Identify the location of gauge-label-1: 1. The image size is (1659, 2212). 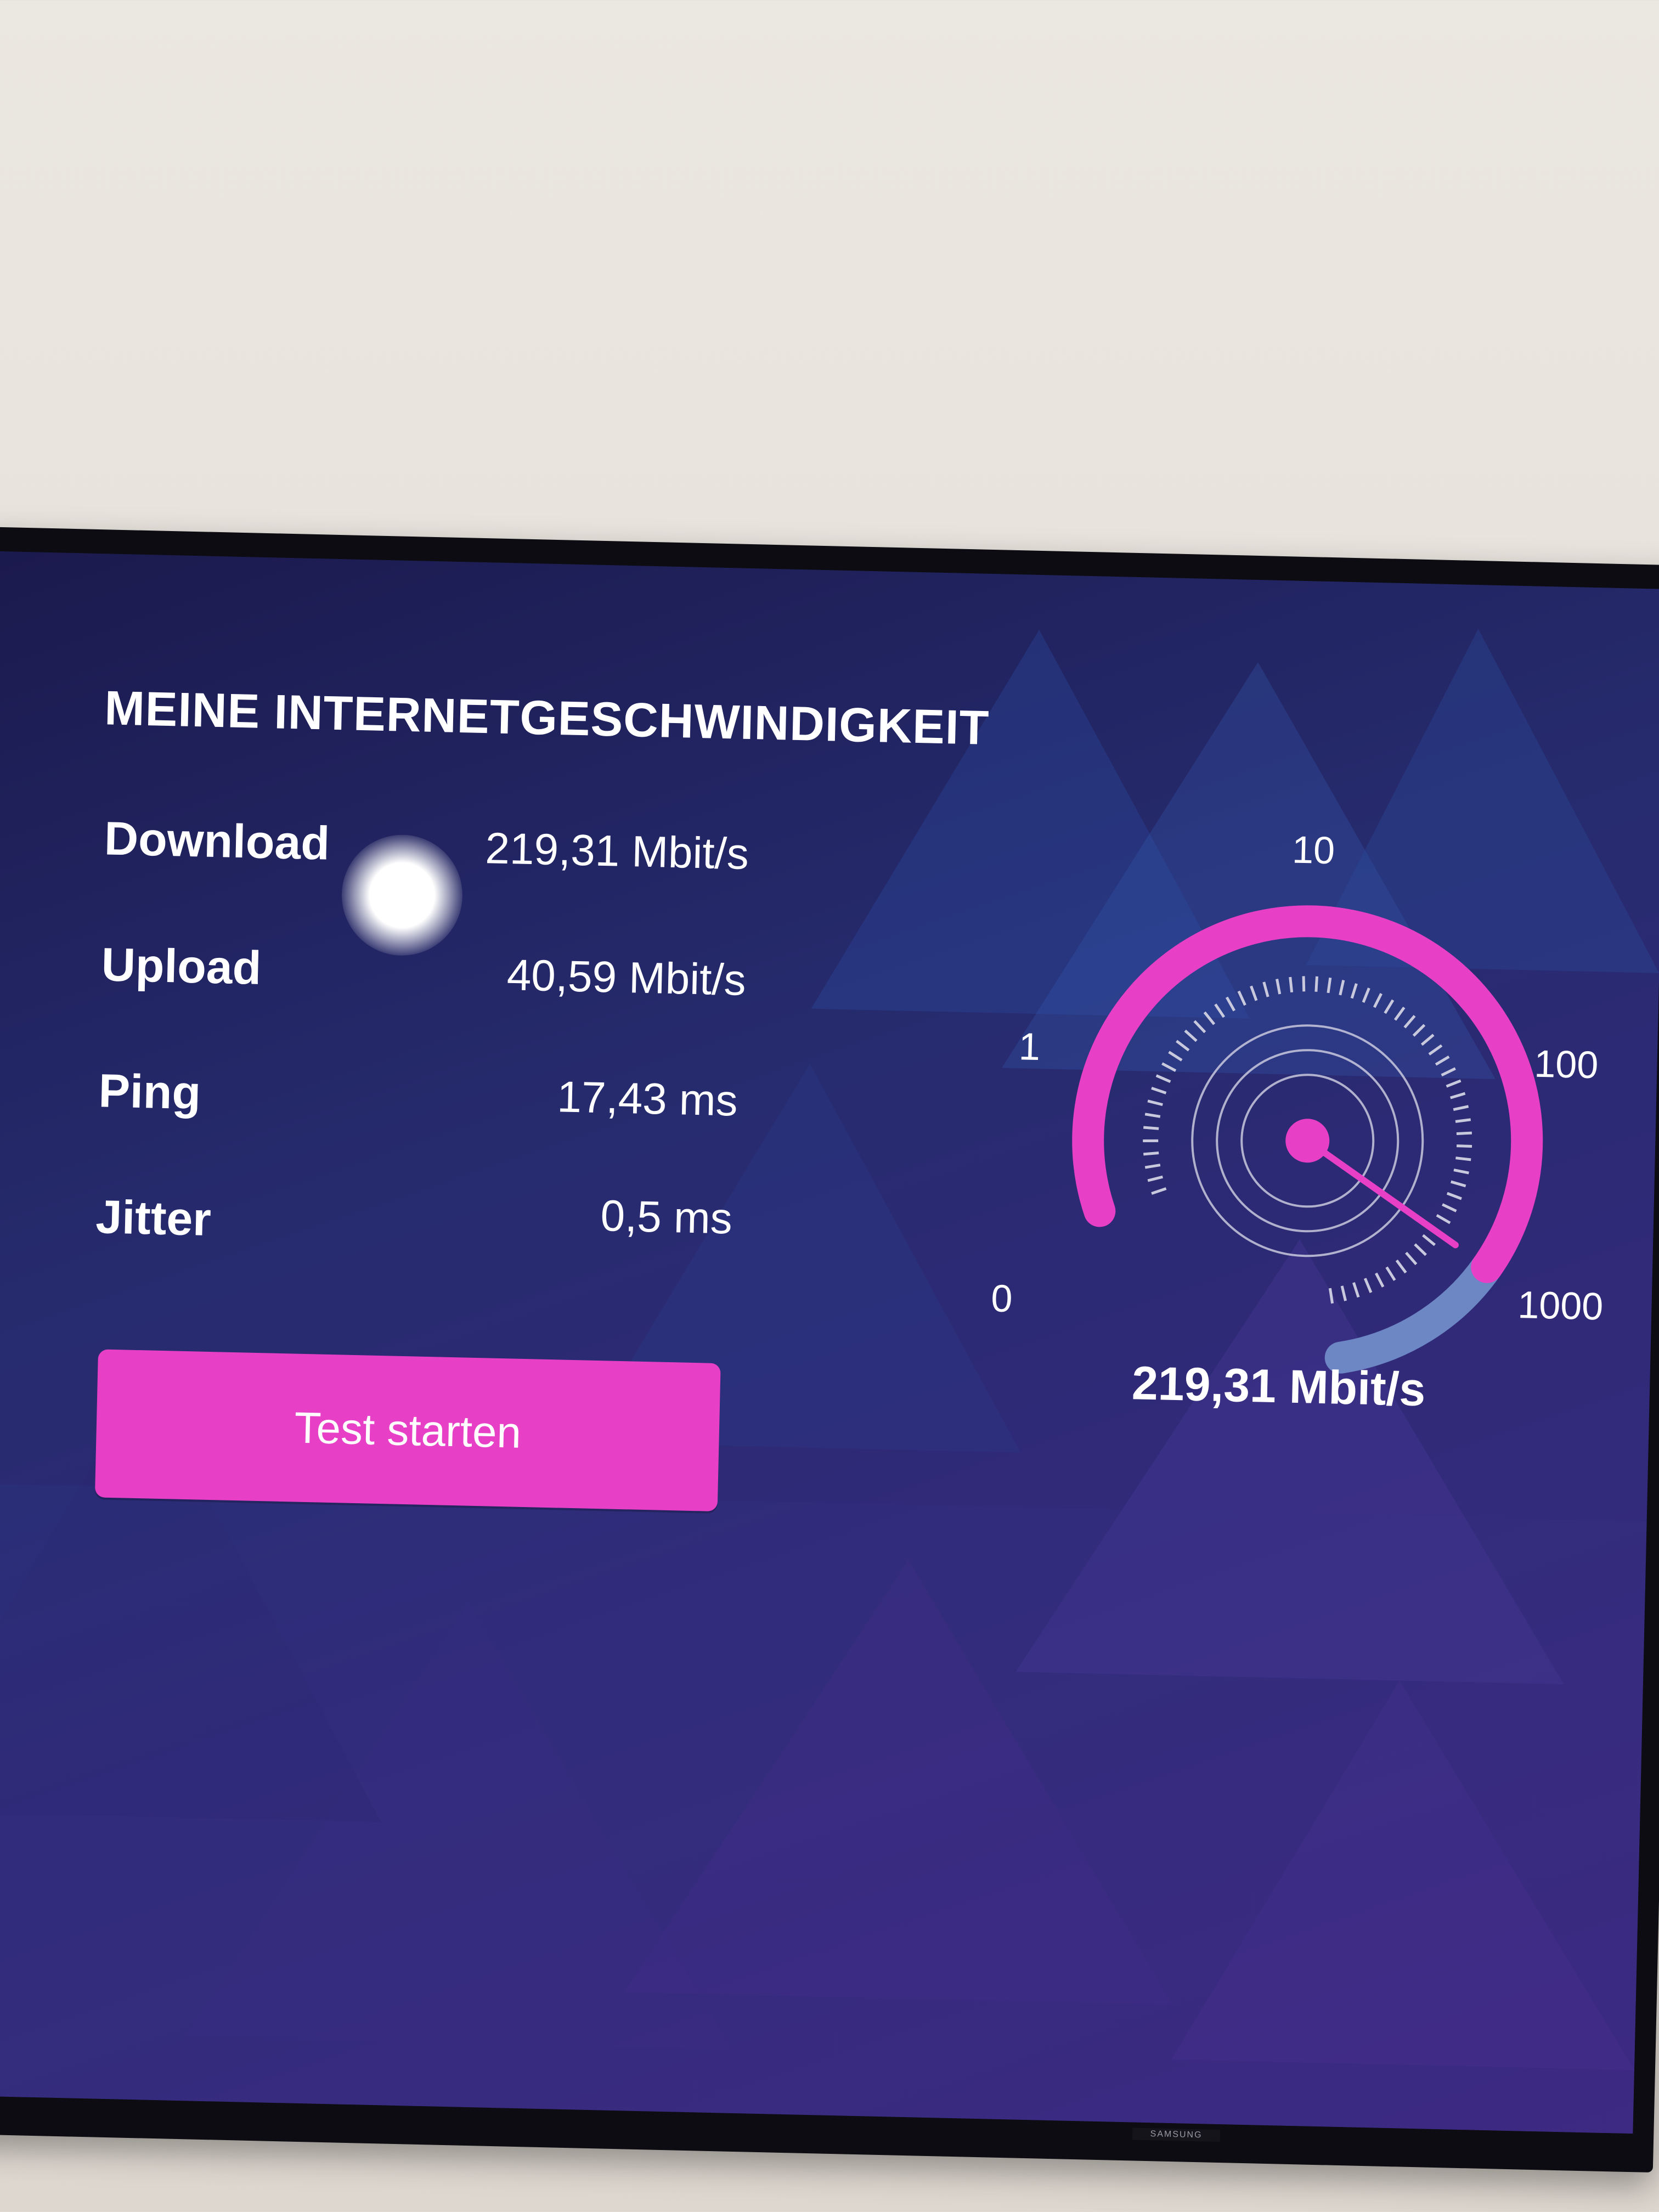
(1029, 1047).